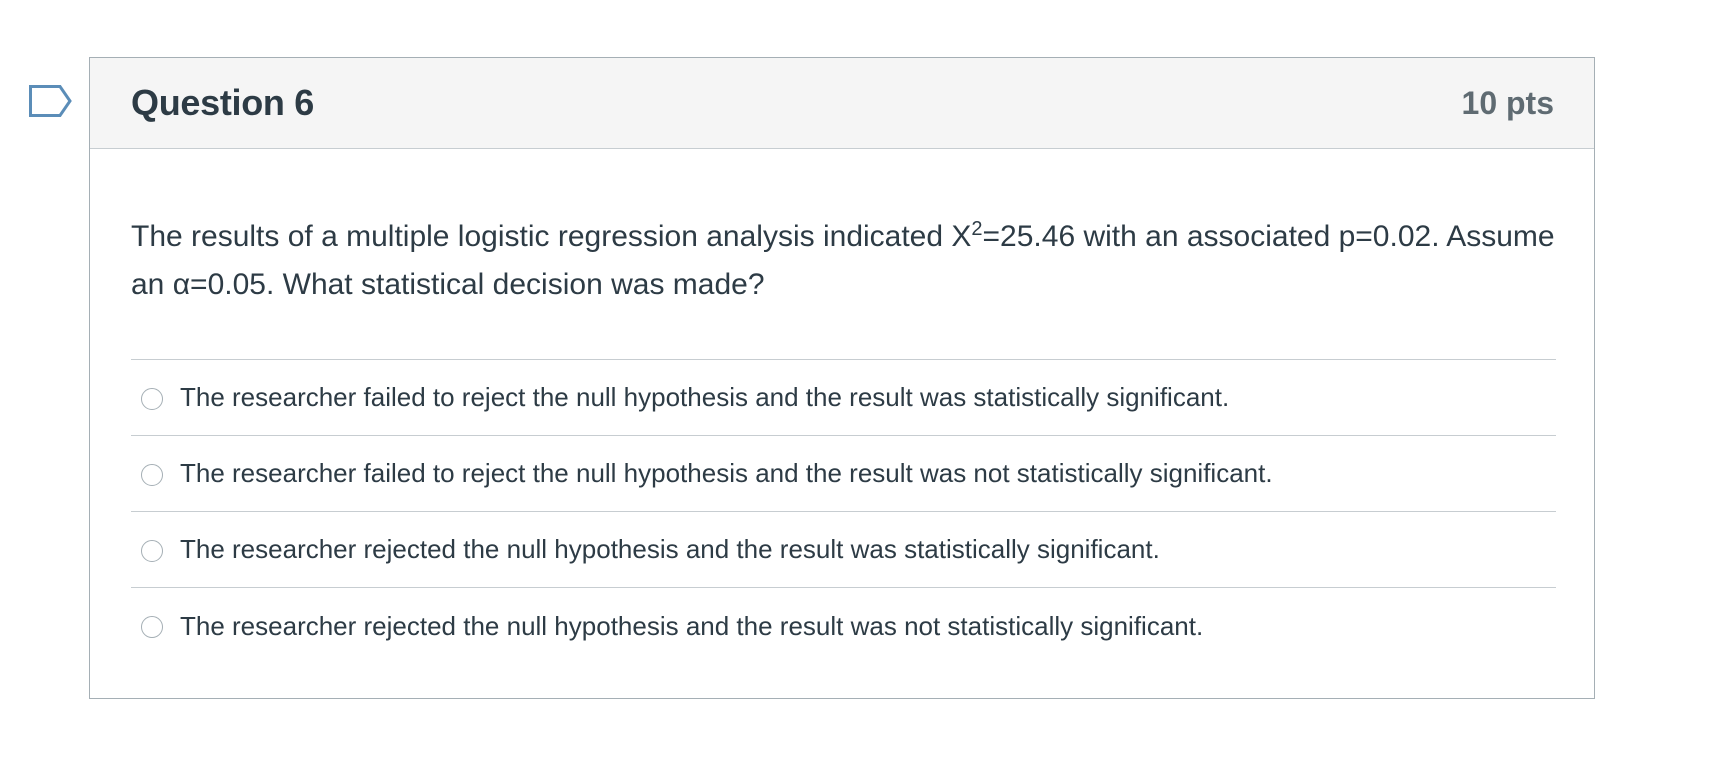  I want to click on question-header: Question 6 10 pts, so click(842, 103).